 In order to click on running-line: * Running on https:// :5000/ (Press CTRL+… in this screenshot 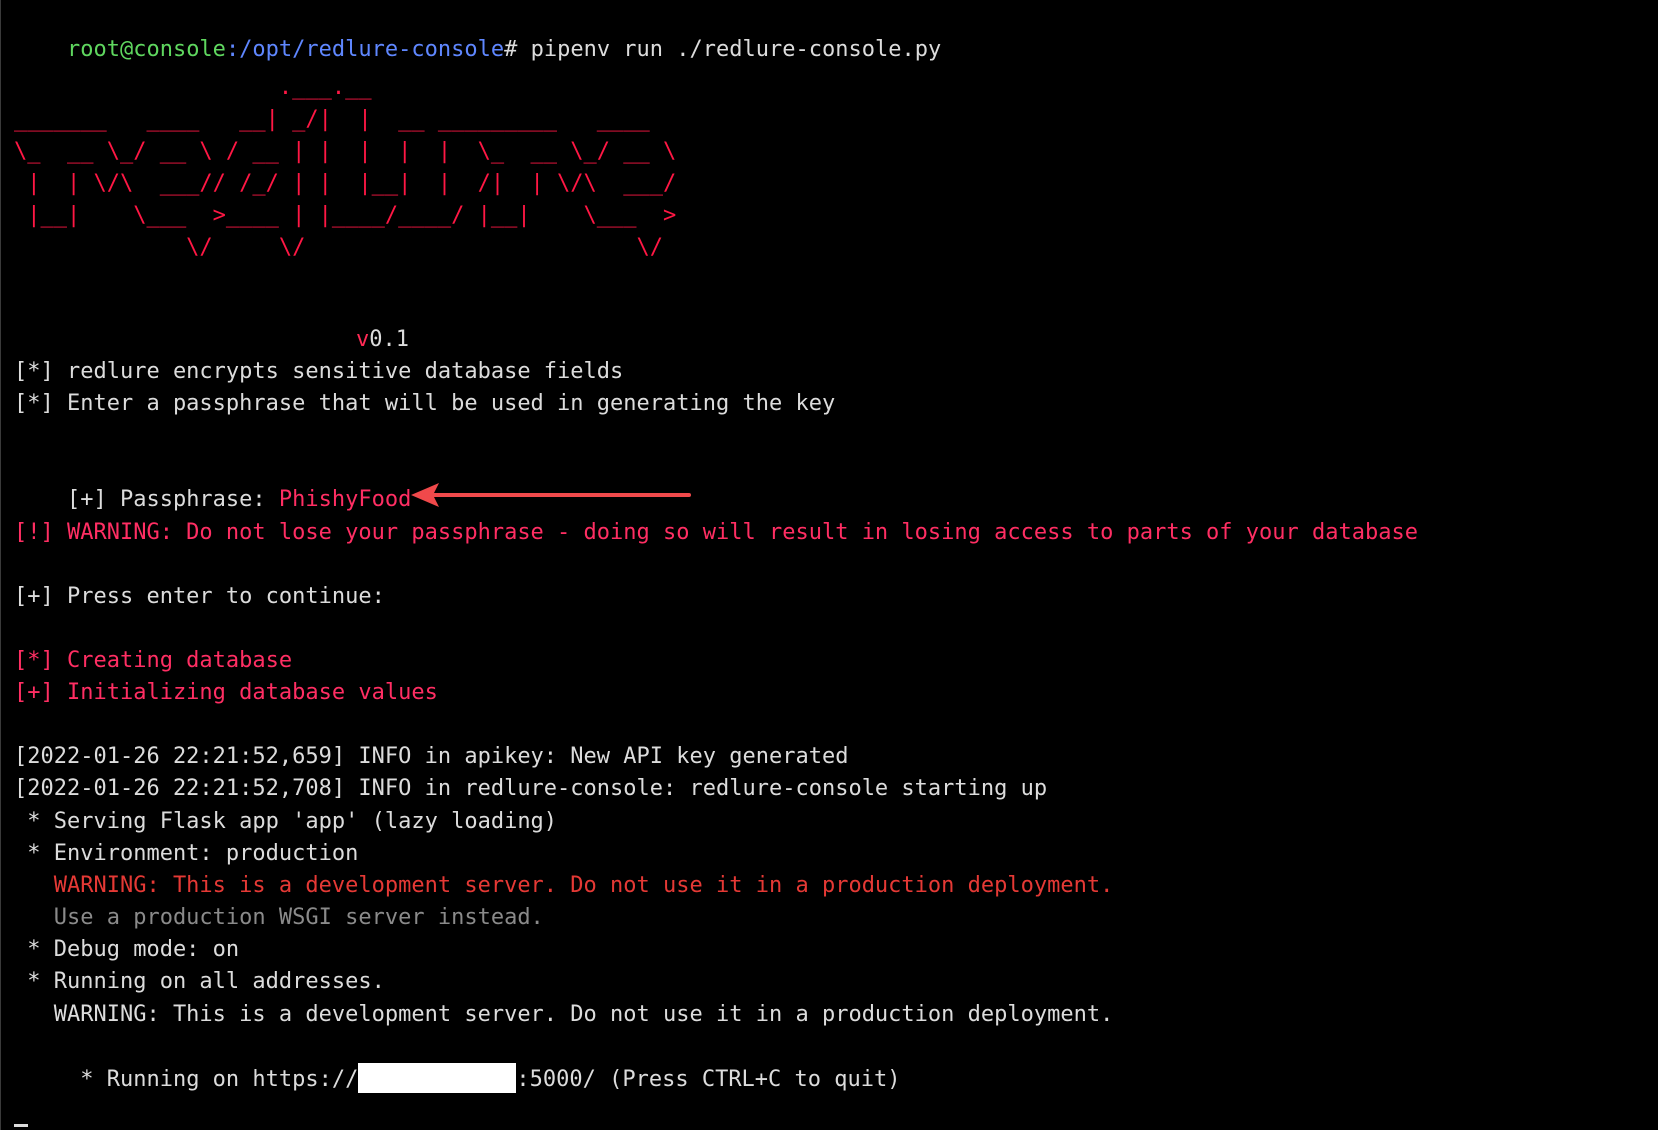, I will do `click(457, 1062)`.